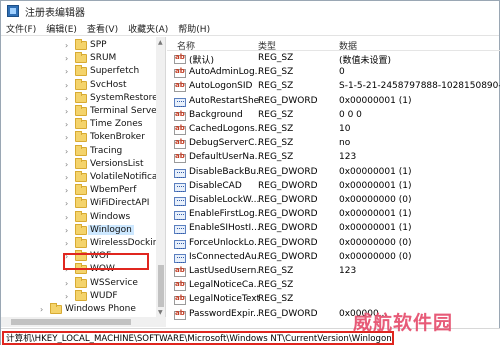 The height and width of the screenshot is (346, 500). Describe the element at coordinates (160, 42) in the screenshot. I see `scroll-up-arrow-icon: ▲` at that location.